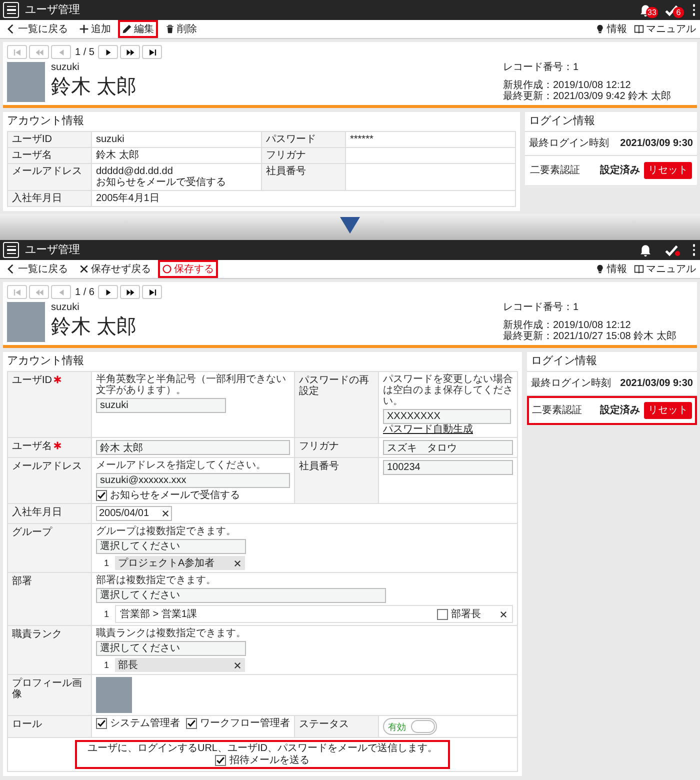 This screenshot has width=700, height=780. What do you see at coordinates (166, 563) in the screenshot?
I see `item-label: プロジェクトA参加者` at bounding box center [166, 563].